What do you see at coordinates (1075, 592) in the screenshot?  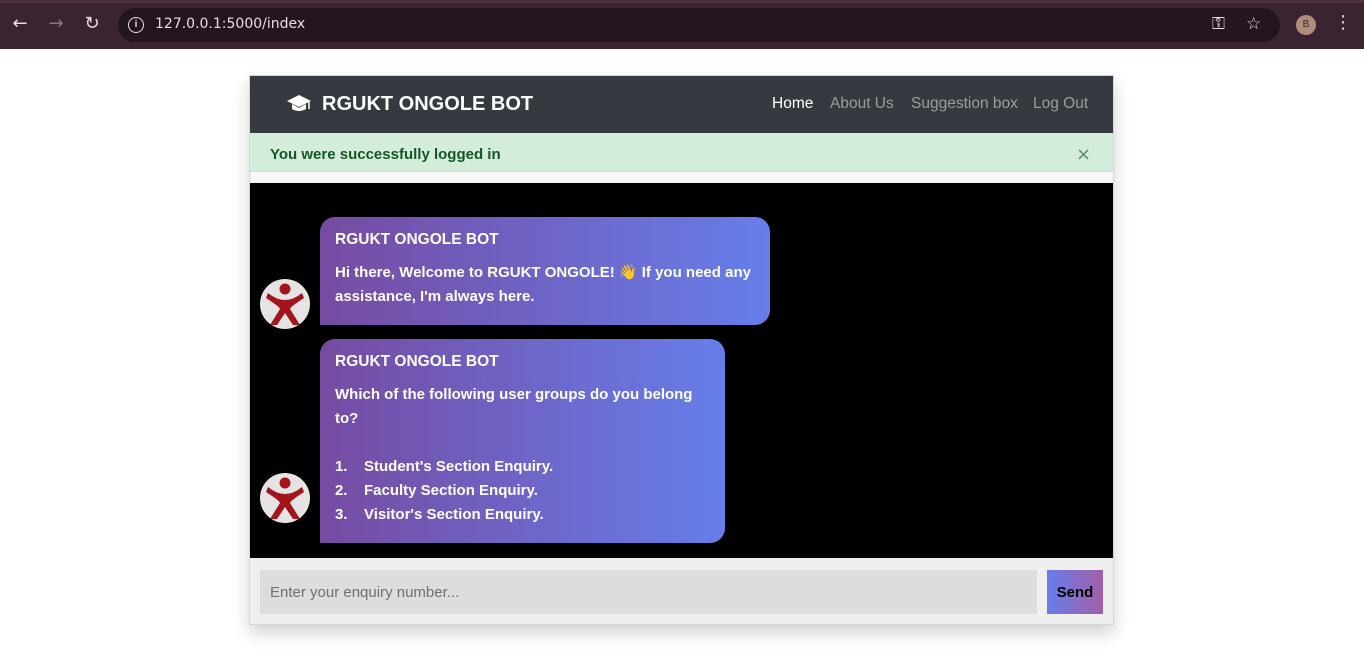 I see `send-button: Send` at bounding box center [1075, 592].